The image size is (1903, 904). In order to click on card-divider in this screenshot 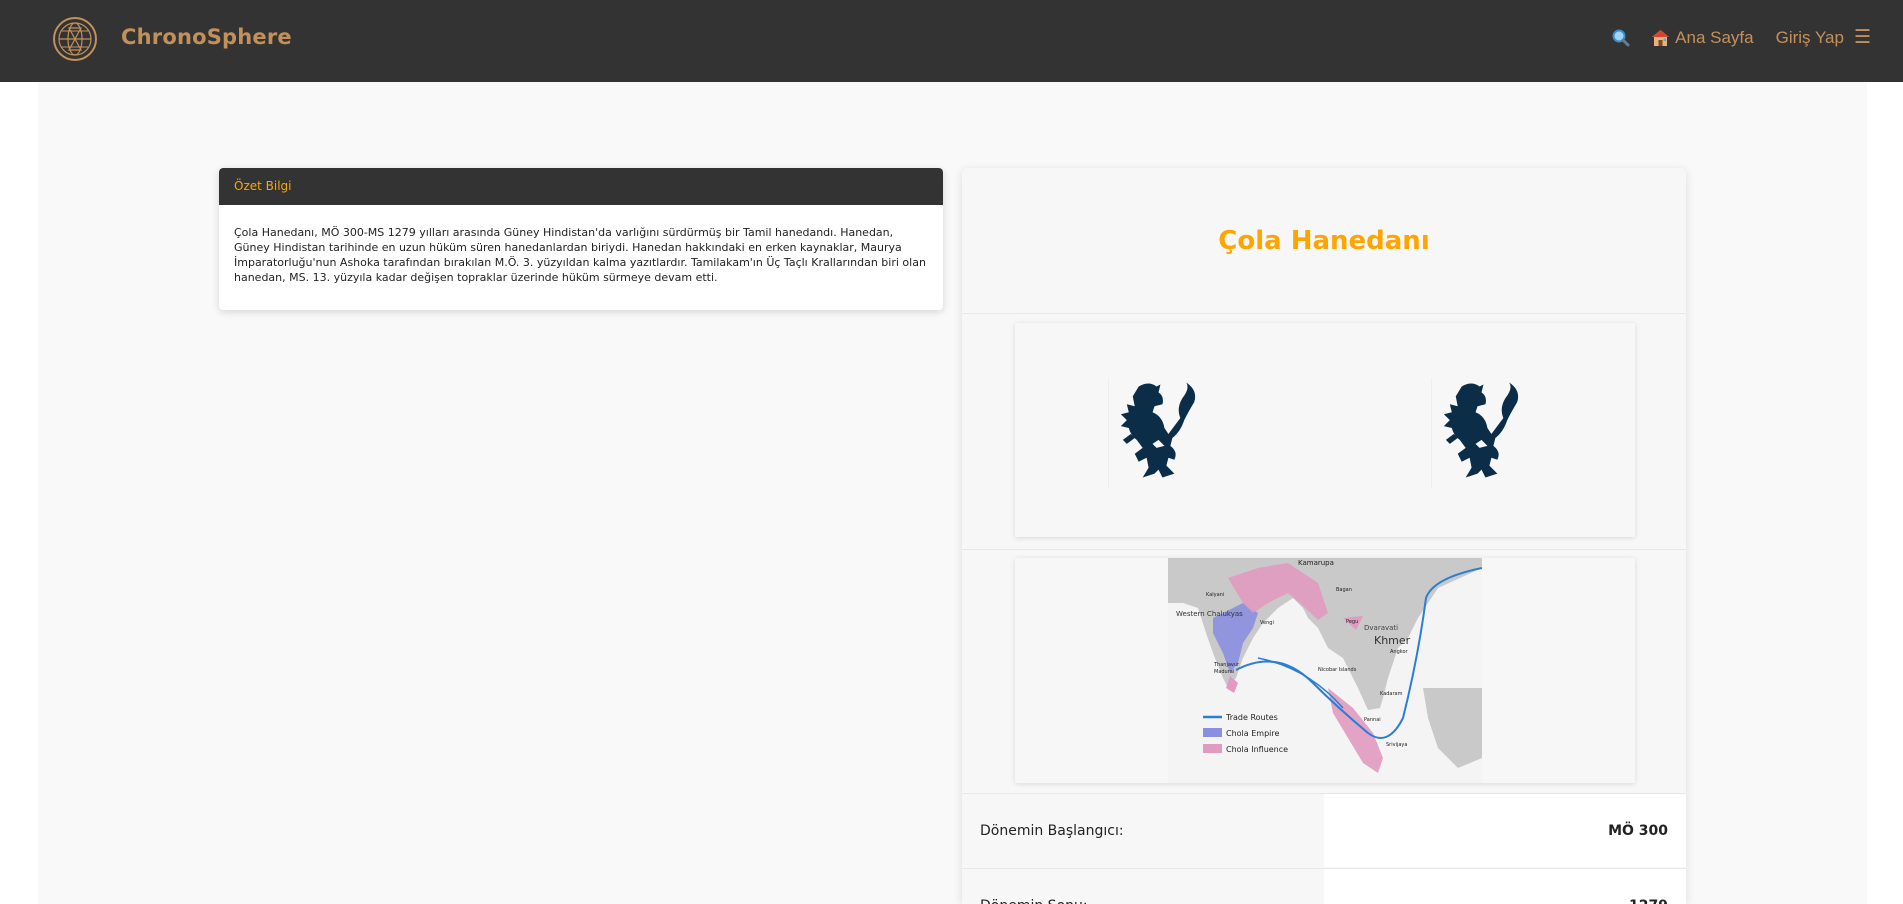, I will do `click(1324, 549)`.